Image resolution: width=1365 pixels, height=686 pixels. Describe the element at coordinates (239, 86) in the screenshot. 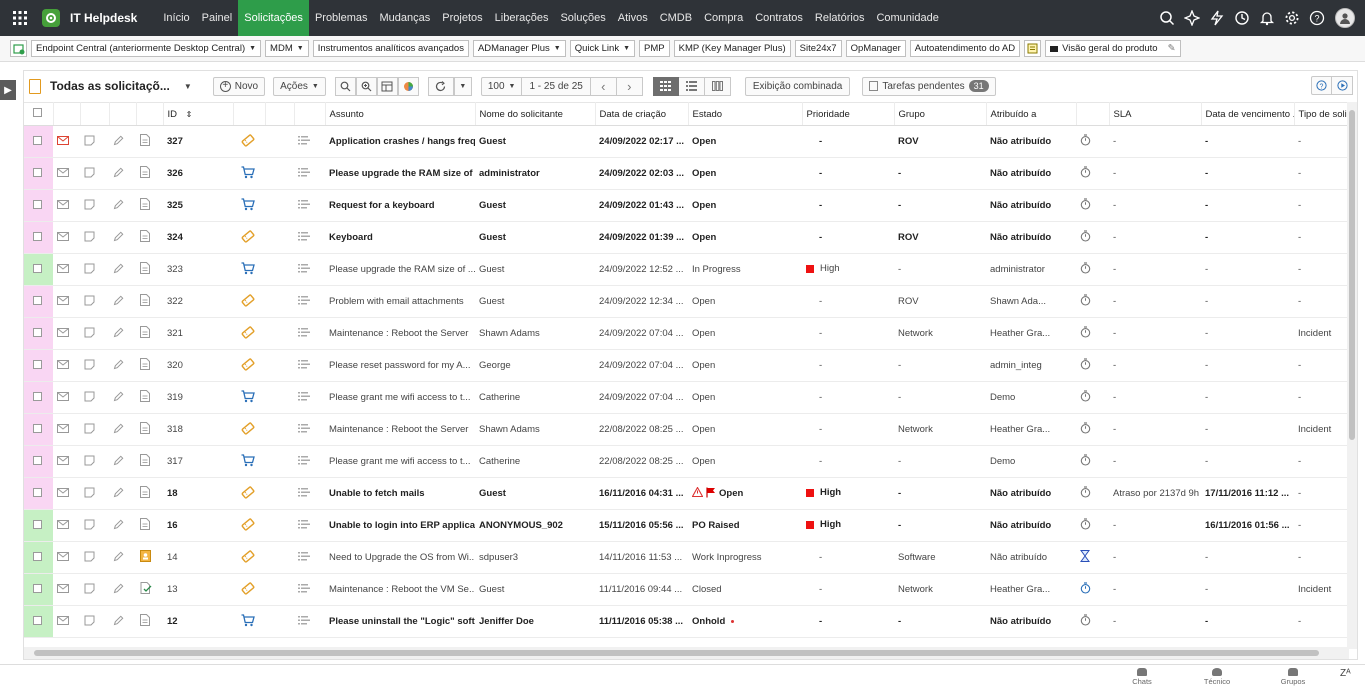

I see `new-request-button: + Novo` at that location.